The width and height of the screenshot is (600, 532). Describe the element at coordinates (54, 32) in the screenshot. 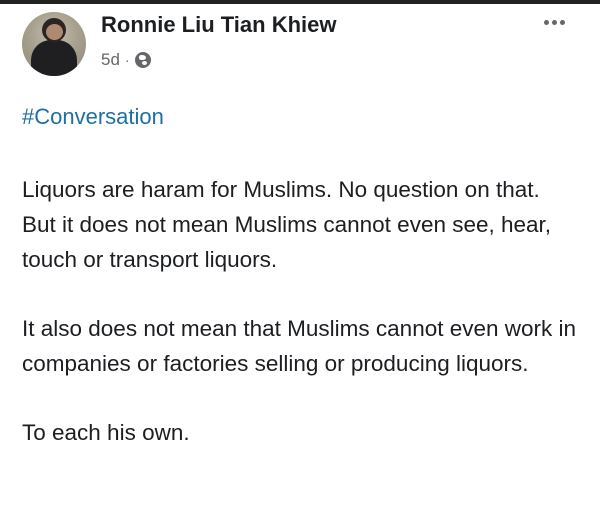

I see `avatar-face` at that location.